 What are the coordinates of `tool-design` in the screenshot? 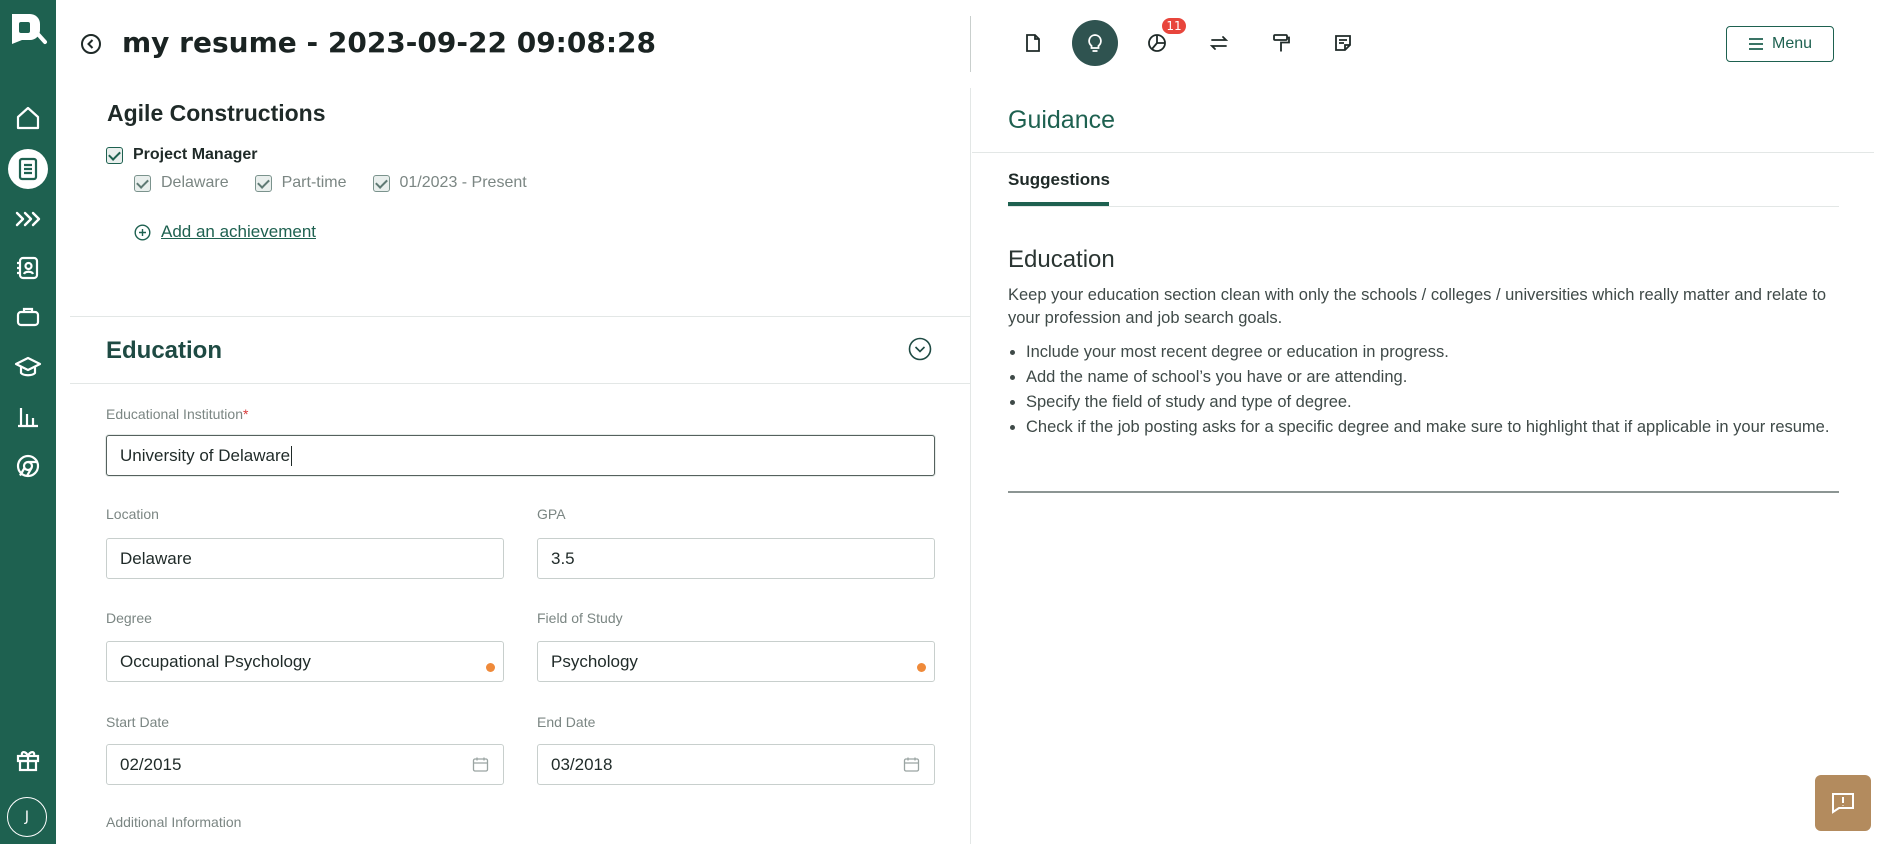 It's located at (1281, 43).